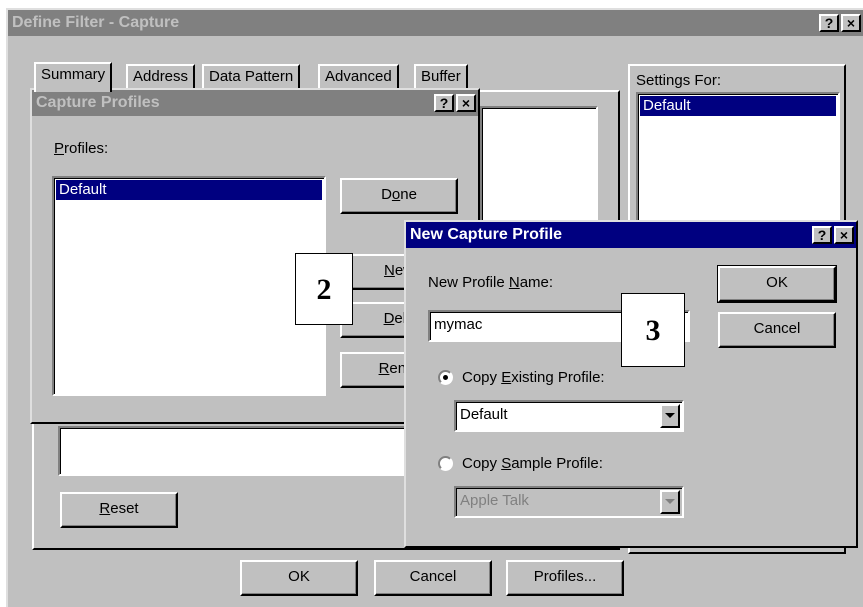 The width and height of the screenshot is (863, 607). What do you see at coordinates (255, 103) in the screenshot?
I see `capture-profiles-titlebar: Capture Profiles ? ×` at bounding box center [255, 103].